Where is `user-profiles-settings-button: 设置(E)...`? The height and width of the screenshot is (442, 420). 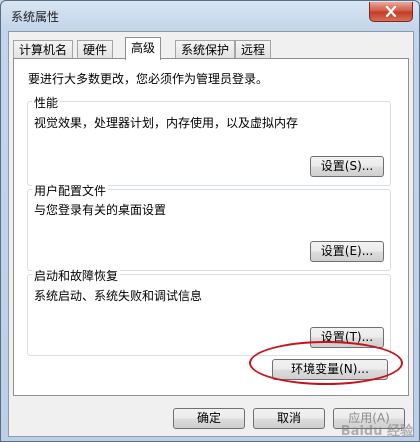 user-profiles-settings-button: 设置(E)... is located at coordinates (347, 251).